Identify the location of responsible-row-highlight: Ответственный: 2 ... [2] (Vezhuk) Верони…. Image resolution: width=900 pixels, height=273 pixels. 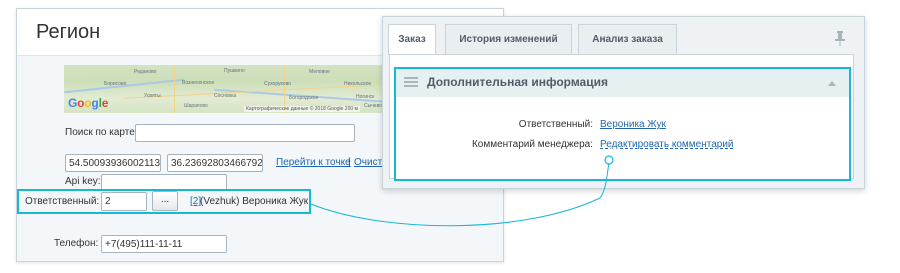
(164, 201).